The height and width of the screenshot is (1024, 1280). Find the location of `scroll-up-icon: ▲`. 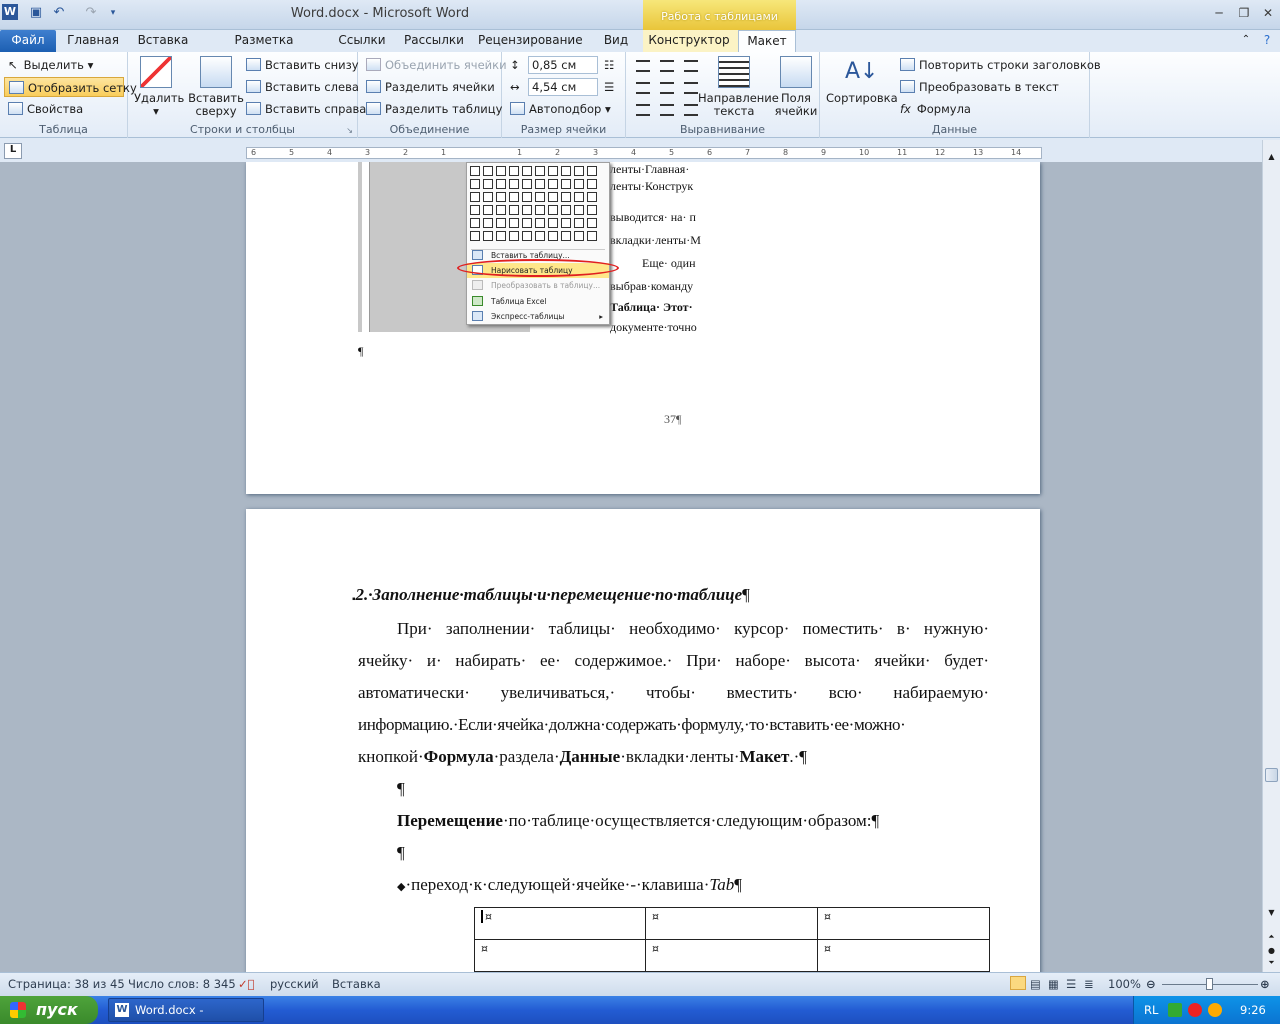

scroll-up-icon: ▲ is located at coordinates (1271, 158).